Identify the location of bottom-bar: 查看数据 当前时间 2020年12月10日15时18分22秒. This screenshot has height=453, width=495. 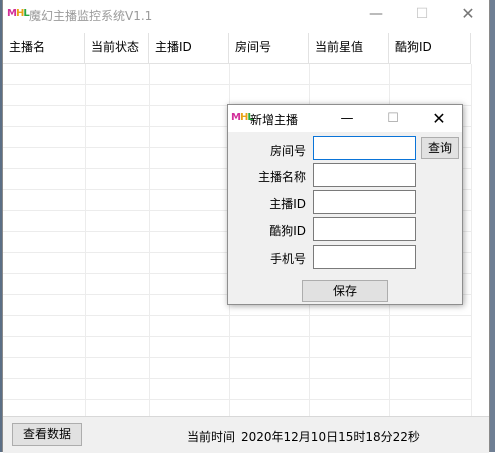
(246, 434).